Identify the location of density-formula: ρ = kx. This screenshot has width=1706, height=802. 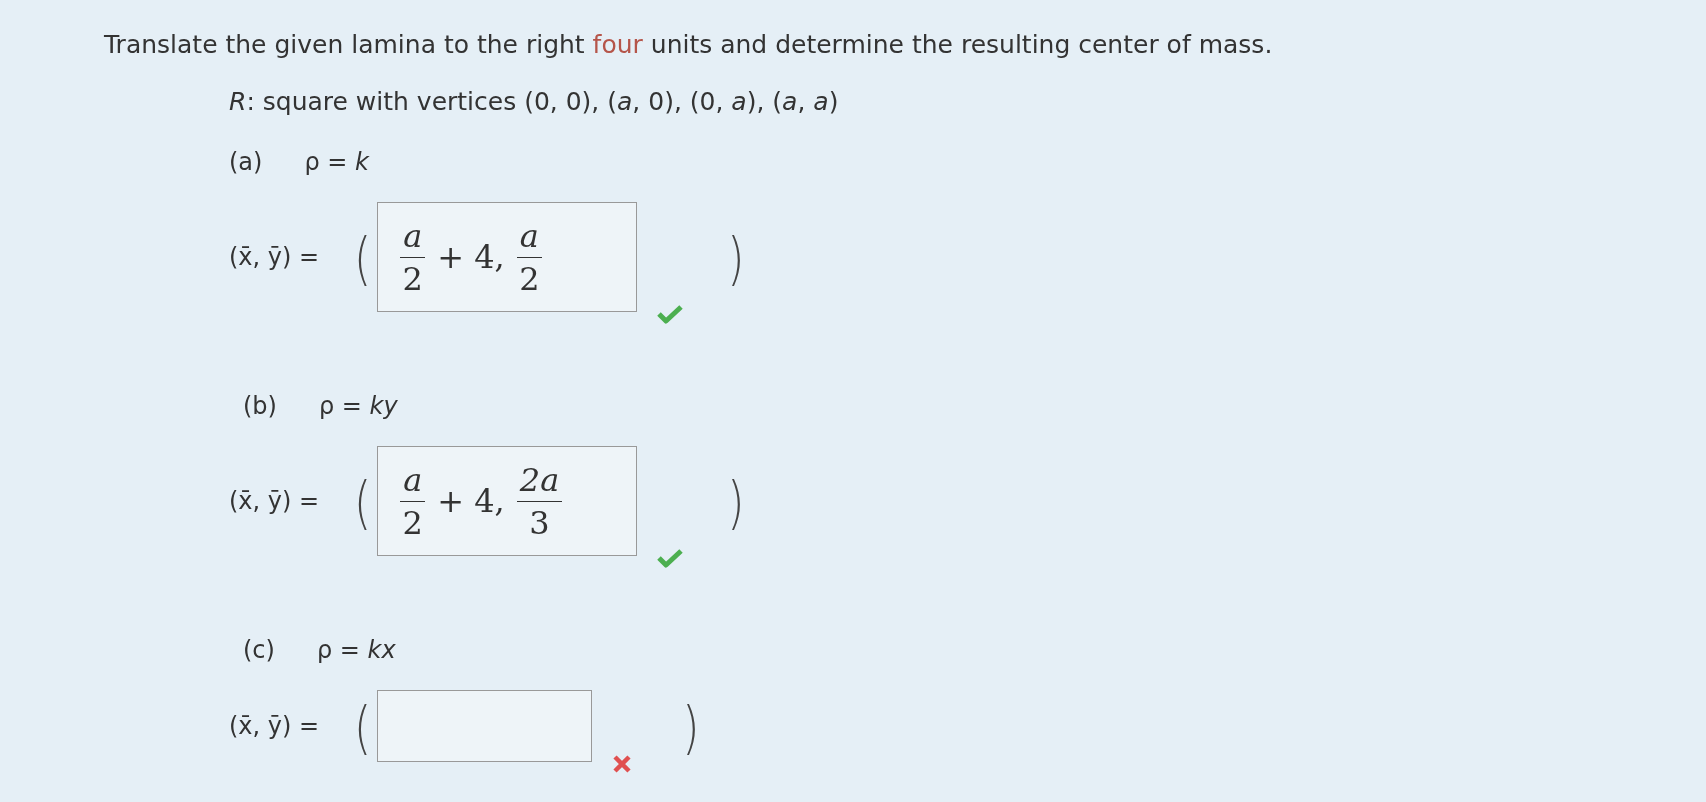
(356, 650).